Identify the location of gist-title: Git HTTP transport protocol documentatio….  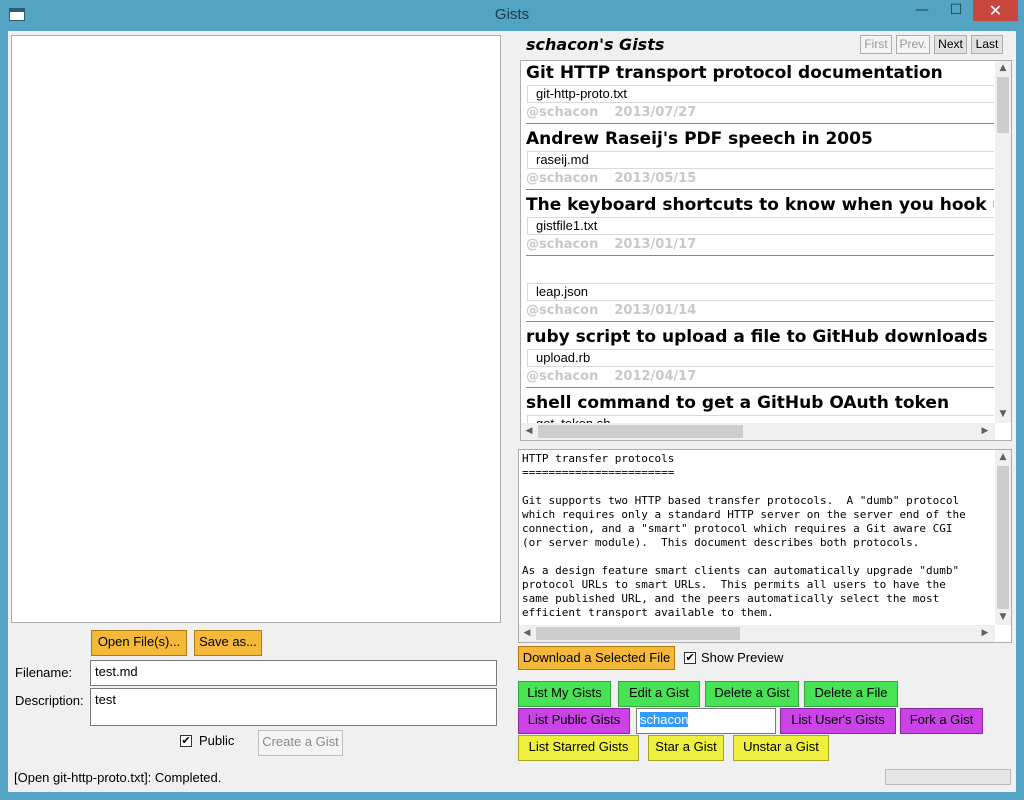
(734, 73).